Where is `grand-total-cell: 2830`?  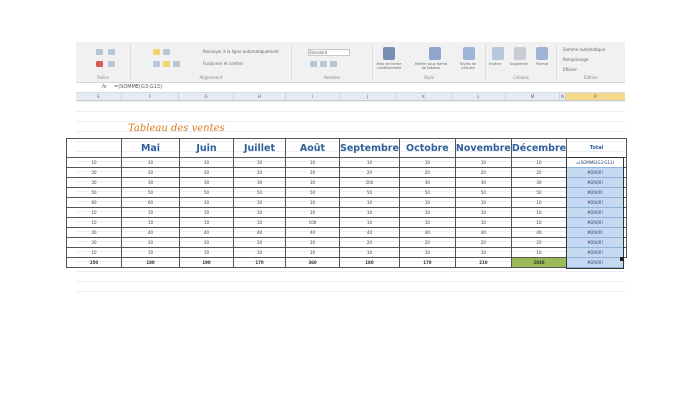 grand-total-cell: 2830 is located at coordinates (539, 262).